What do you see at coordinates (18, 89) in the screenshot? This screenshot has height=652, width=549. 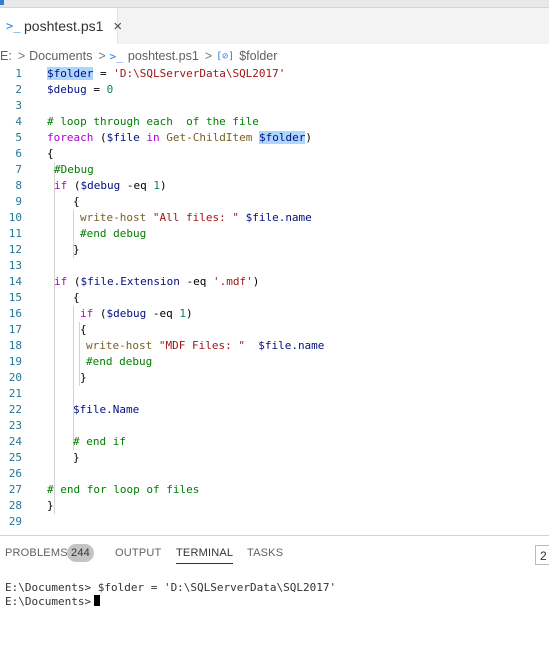 I see `line-number: 2` at bounding box center [18, 89].